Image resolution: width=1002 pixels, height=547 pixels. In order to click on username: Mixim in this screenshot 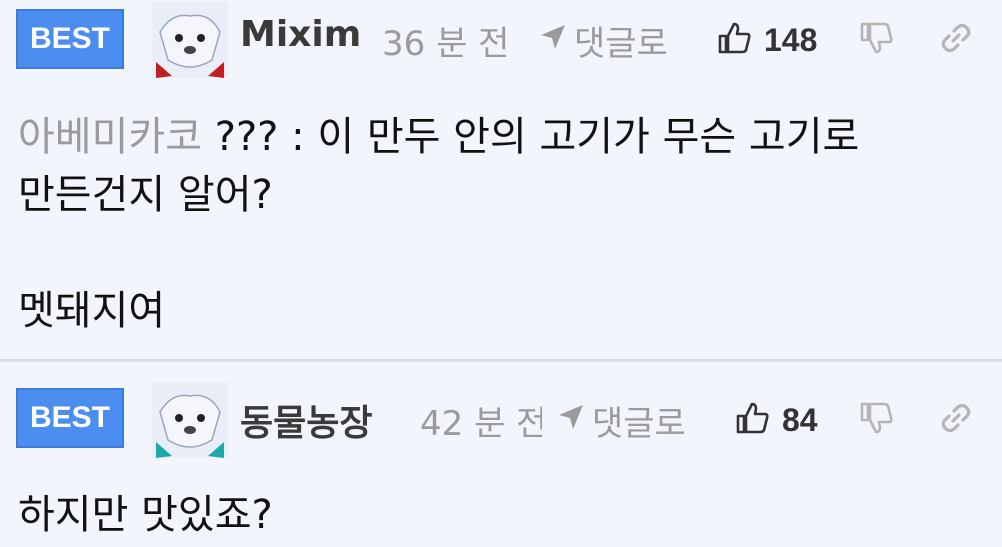, I will do `click(300, 34)`.